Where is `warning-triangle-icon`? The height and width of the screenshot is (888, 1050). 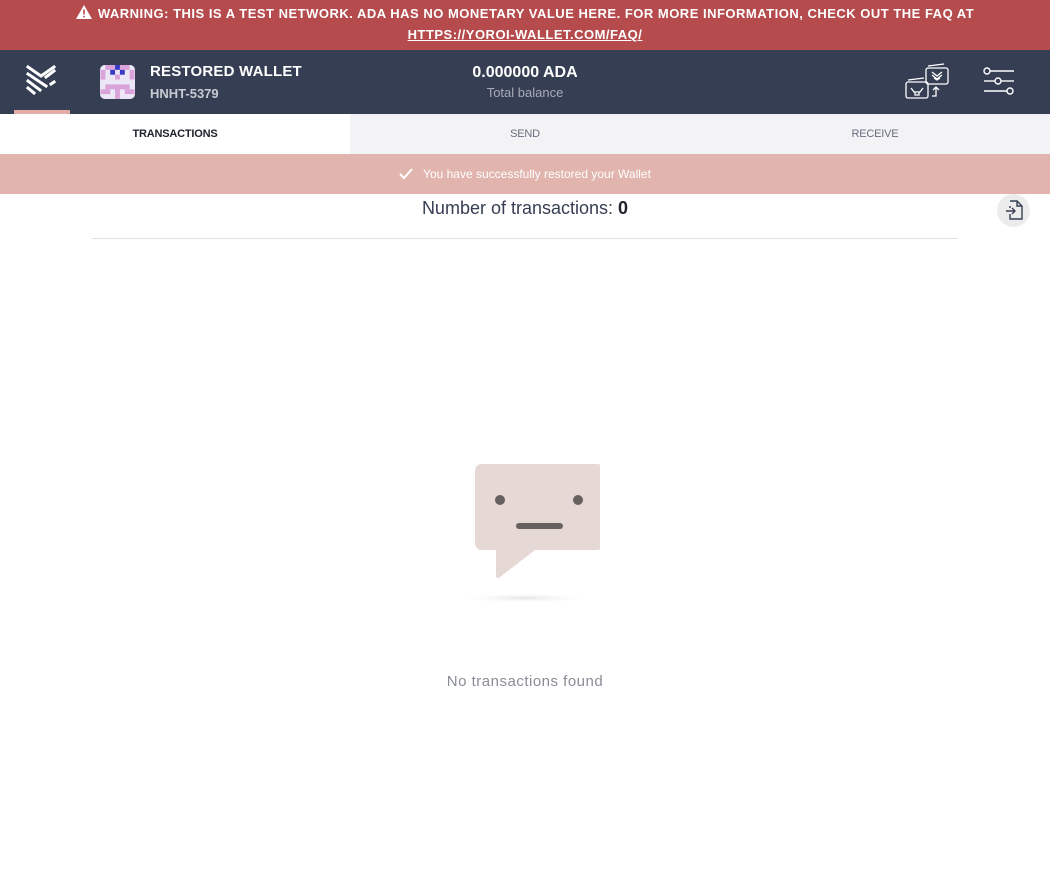
warning-triangle-icon is located at coordinates (83, 11).